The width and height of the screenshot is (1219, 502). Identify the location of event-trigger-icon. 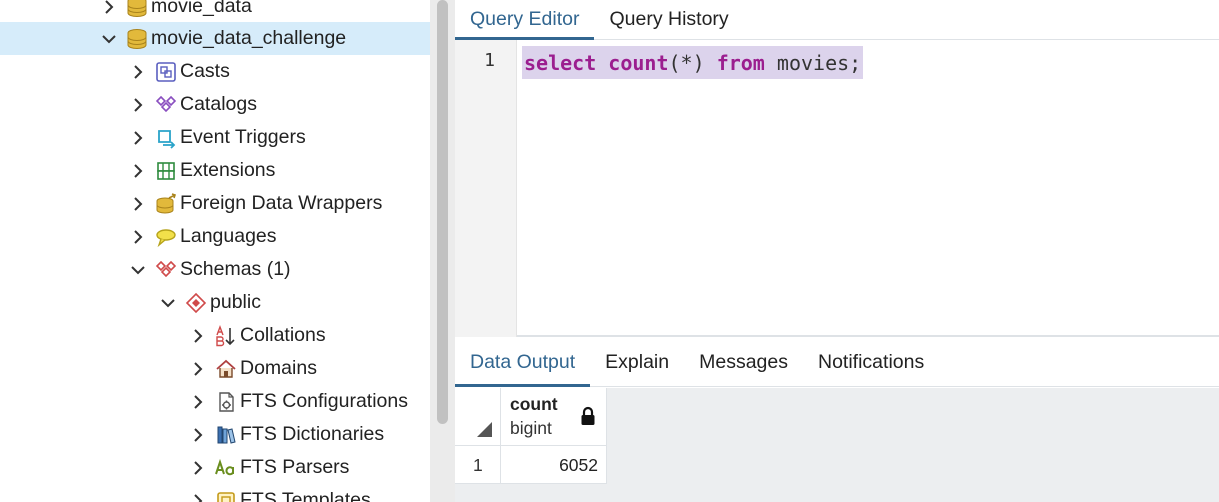
(166, 138).